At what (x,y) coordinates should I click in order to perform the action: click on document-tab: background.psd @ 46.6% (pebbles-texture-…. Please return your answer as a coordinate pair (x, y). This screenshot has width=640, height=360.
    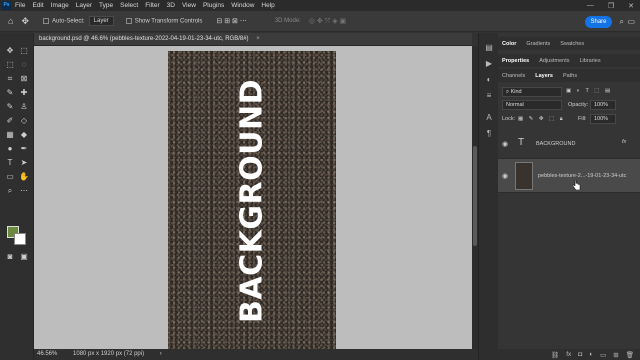
    Looking at the image, I should click on (253, 39).